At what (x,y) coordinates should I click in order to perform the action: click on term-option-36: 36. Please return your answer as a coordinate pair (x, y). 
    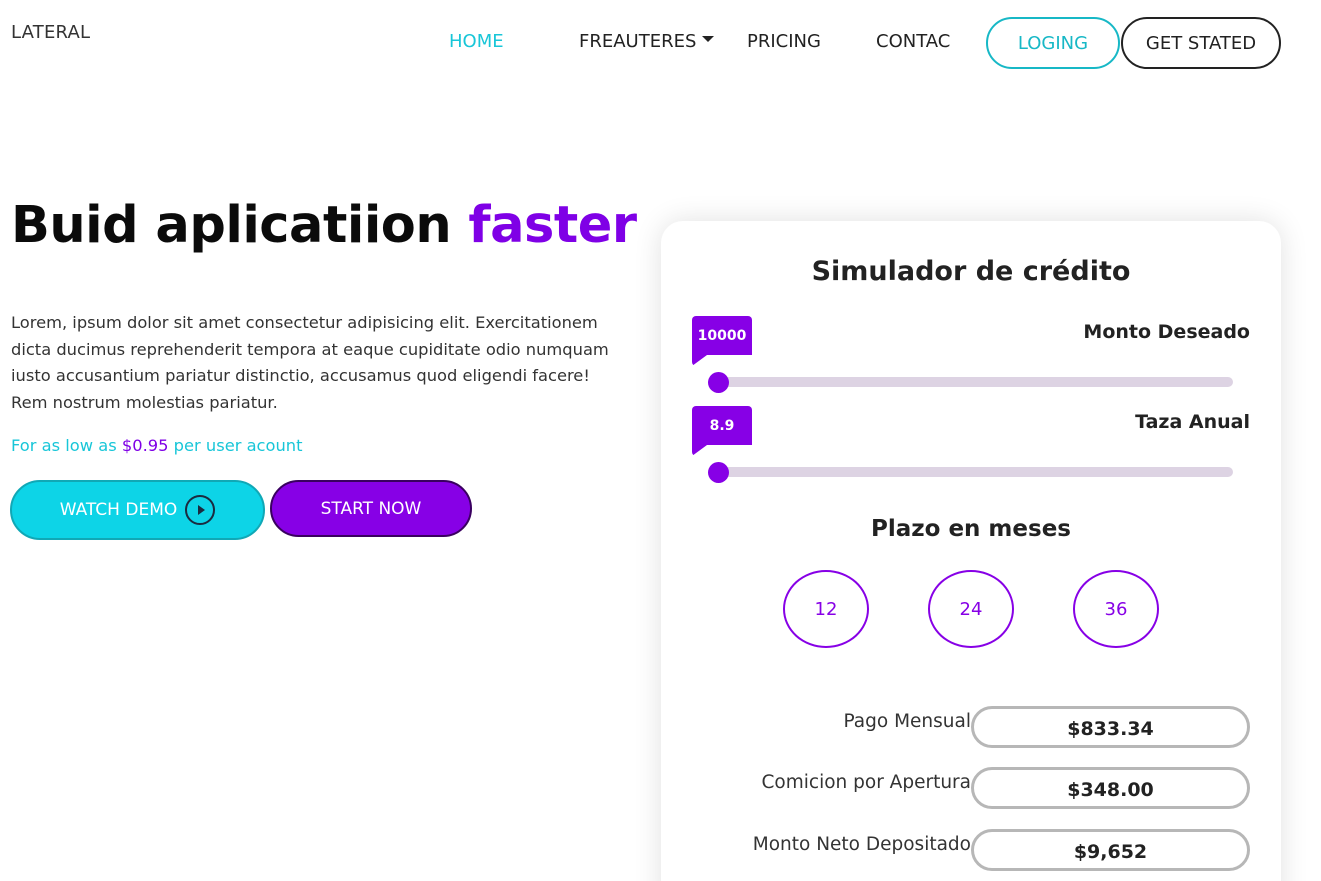
    Looking at the image, I should click on (1116, 609).